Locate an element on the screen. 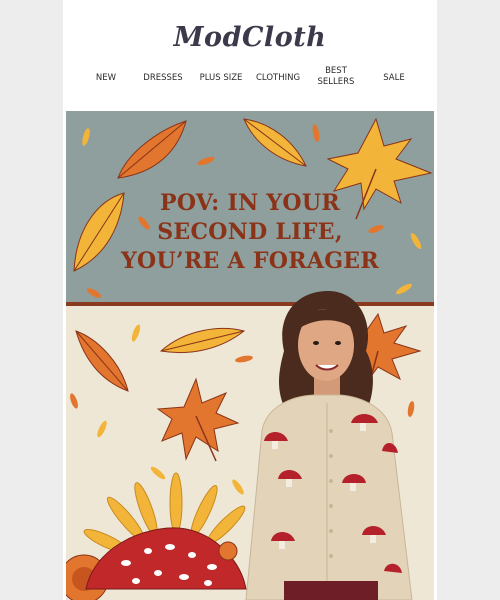 This screenshot has width=500, height=600. headline-line: YOU’RE A FORAGER is located at coordinates (250, 261).